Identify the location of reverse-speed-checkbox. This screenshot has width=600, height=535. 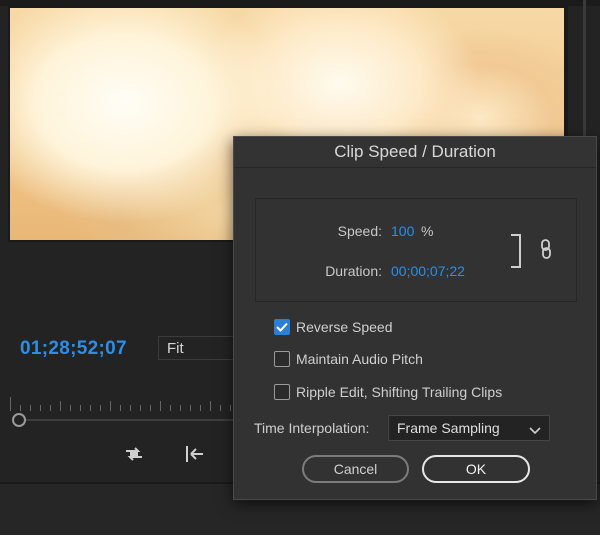
(282, 327).